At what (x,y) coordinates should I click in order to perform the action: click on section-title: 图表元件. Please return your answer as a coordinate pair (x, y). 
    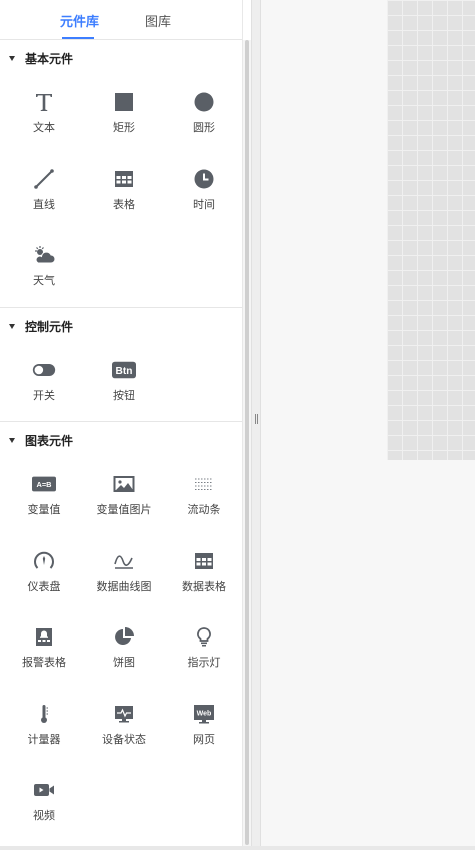
    Looking at the image, I should click on (49, 441).